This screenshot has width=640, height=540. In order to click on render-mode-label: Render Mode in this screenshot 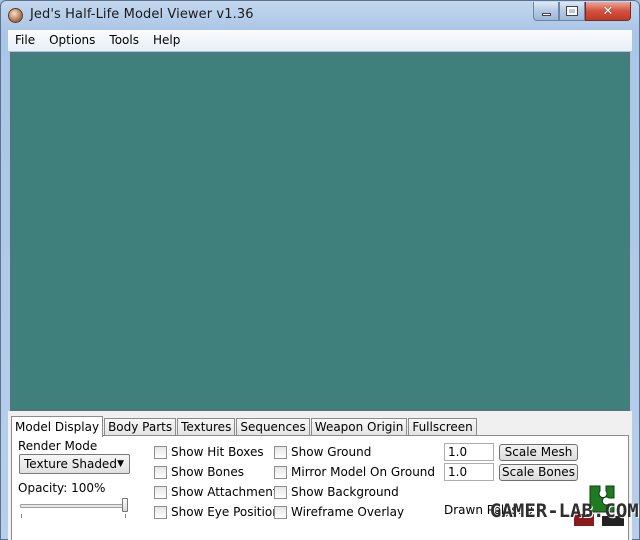, I will do `click(58, 446)`.